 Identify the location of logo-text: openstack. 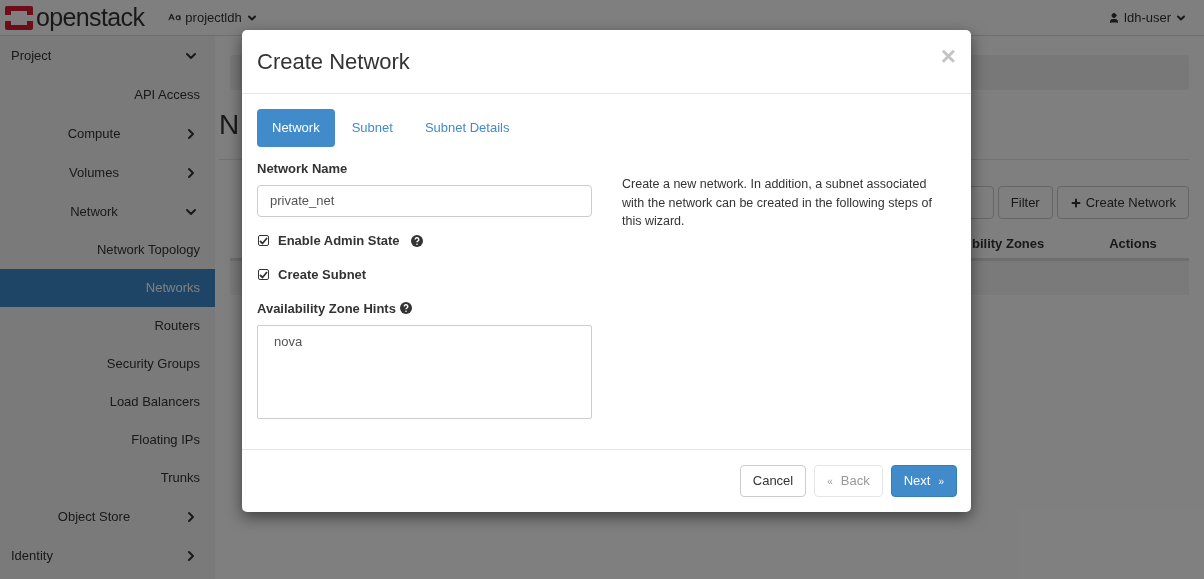
(90, 17).